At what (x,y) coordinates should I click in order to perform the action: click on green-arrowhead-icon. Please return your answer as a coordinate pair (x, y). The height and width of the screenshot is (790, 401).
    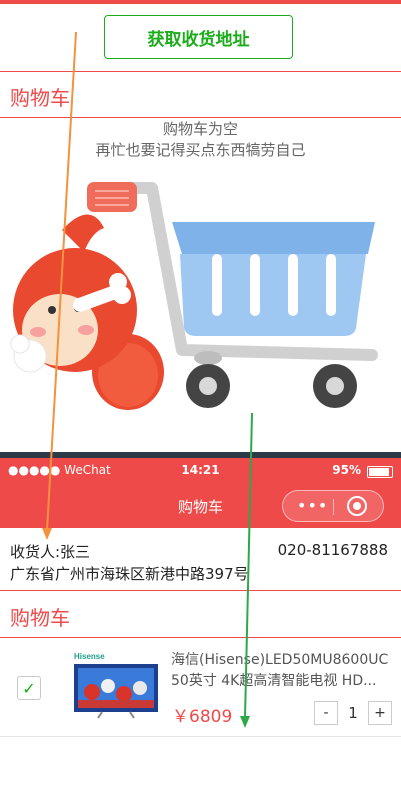
    Looking at the image, I should click on (245, 722).